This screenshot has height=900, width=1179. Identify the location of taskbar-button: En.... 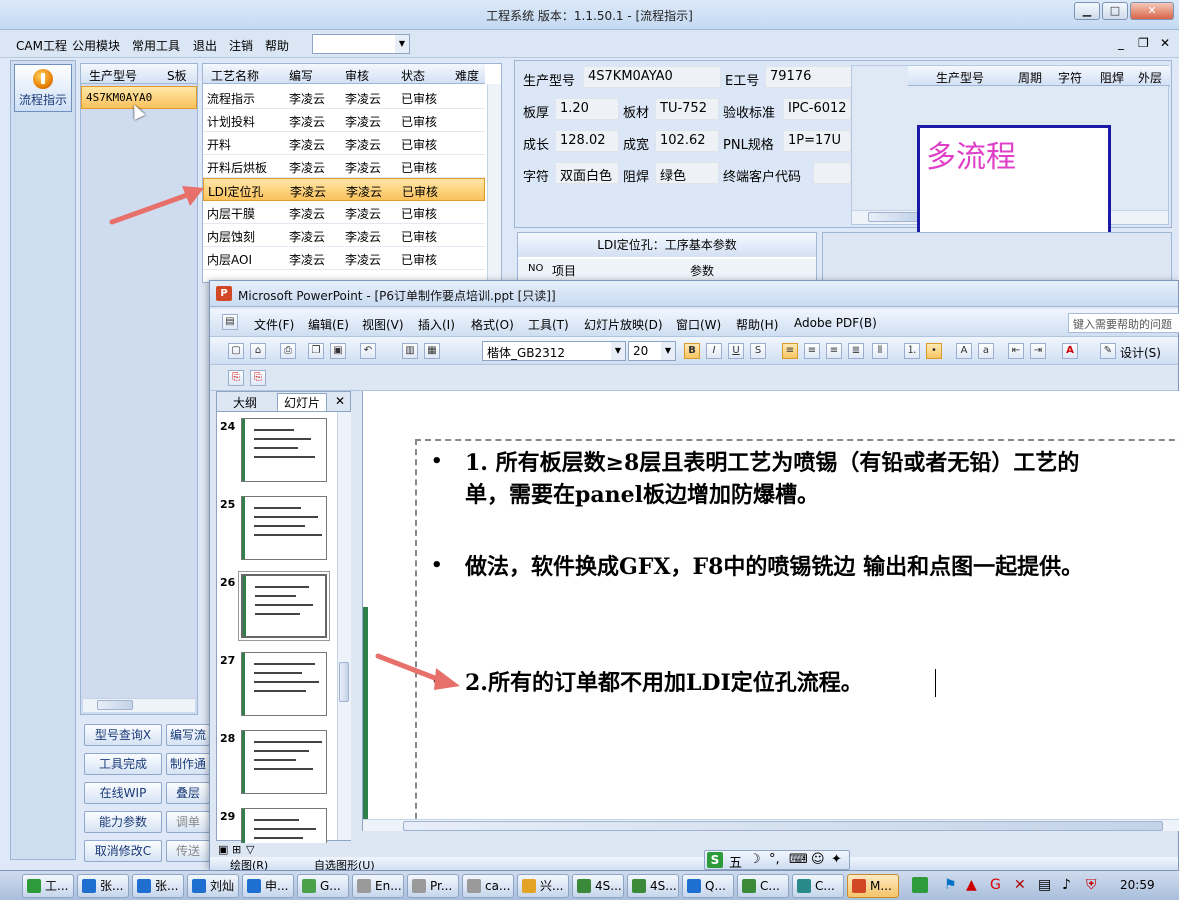
(378, 886).